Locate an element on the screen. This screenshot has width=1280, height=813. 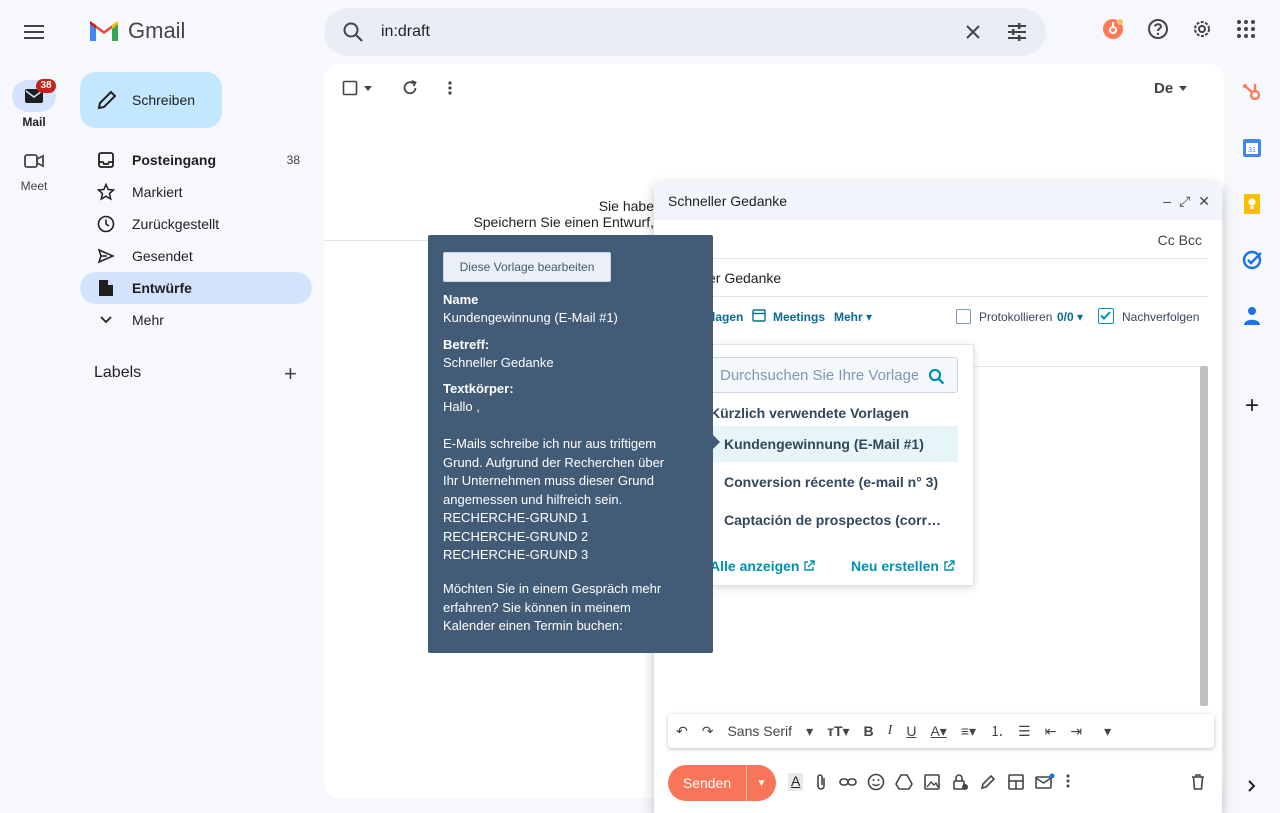
close-icon: ✕ is located at coordinates (1204, 201).